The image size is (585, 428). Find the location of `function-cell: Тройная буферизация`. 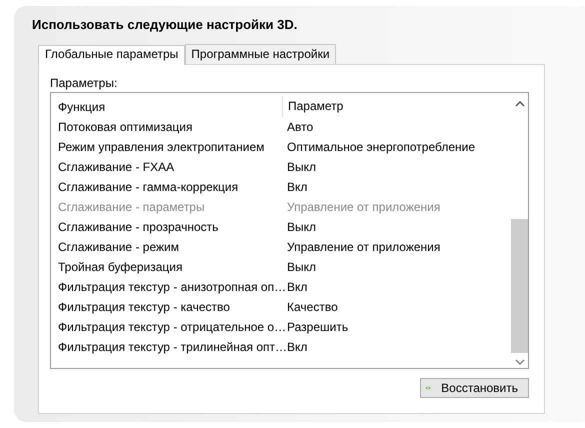

function-cell: Тройная буферизация is located at coordinates (166, 267).